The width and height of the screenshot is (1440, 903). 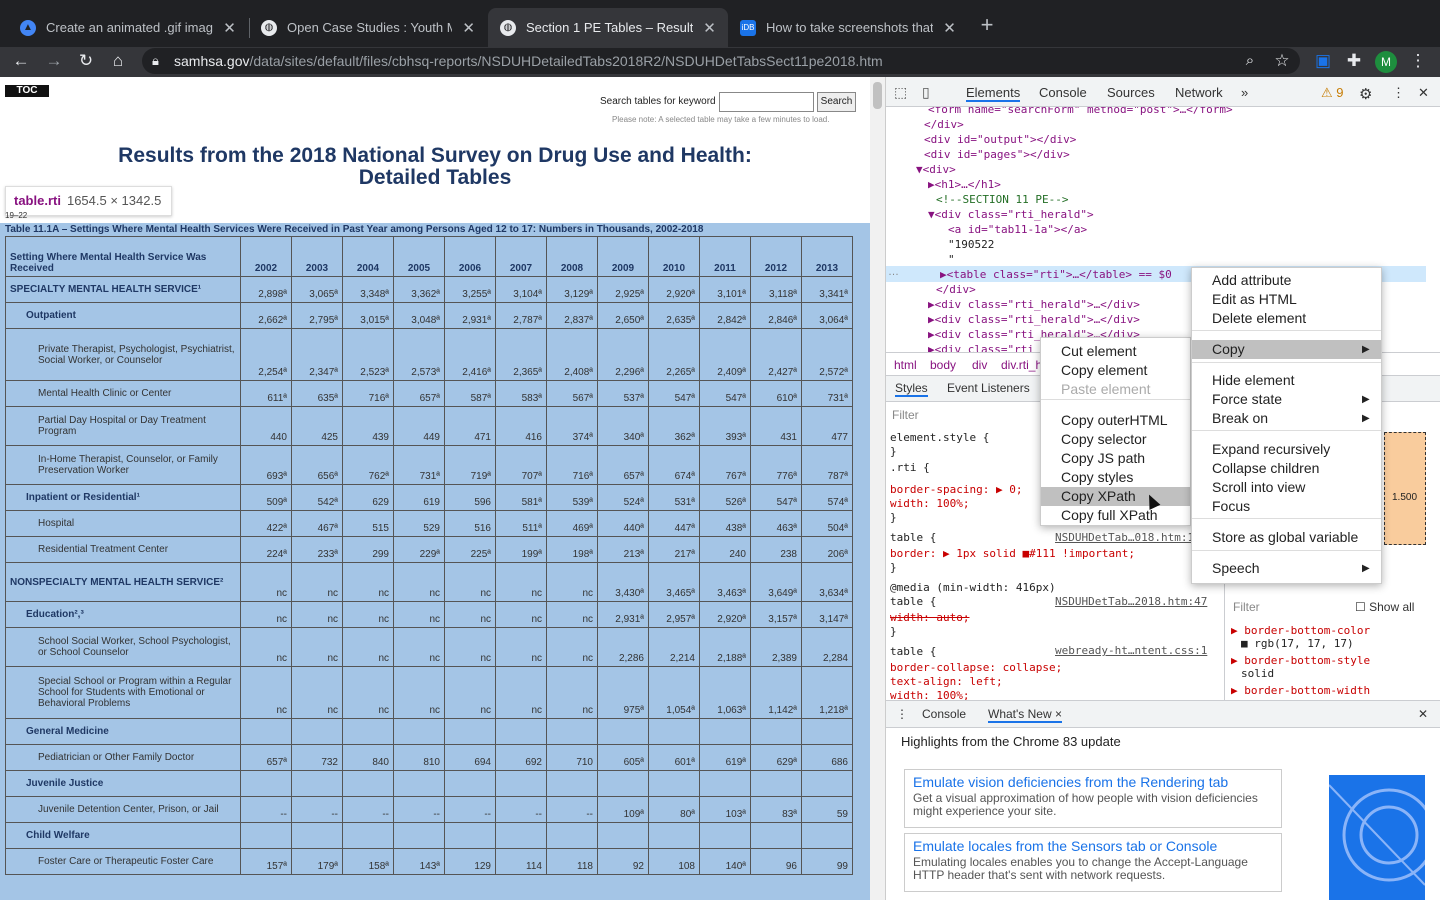 What do you see at coordinates (1246, 607) in the screenshot?
I see `computed-filter-input: Filter` at bounding box center [1246, 607].